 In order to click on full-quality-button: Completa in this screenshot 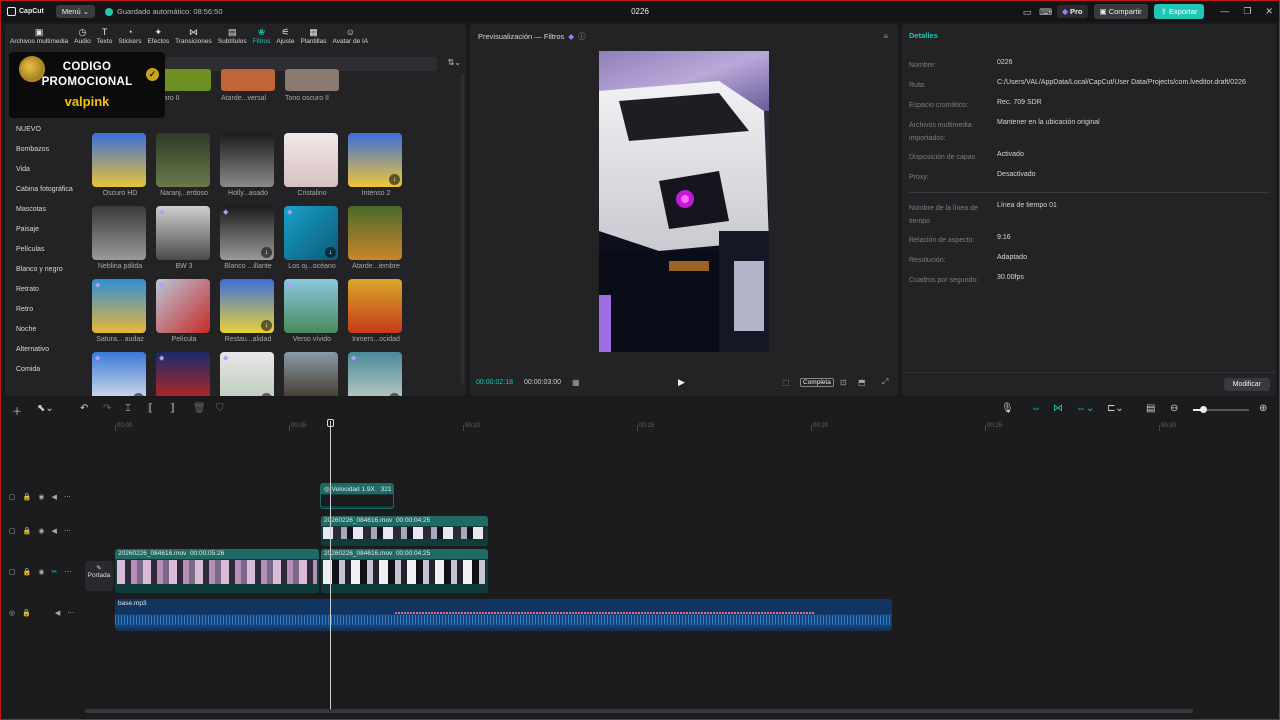, I will do `click(817, 382)`.